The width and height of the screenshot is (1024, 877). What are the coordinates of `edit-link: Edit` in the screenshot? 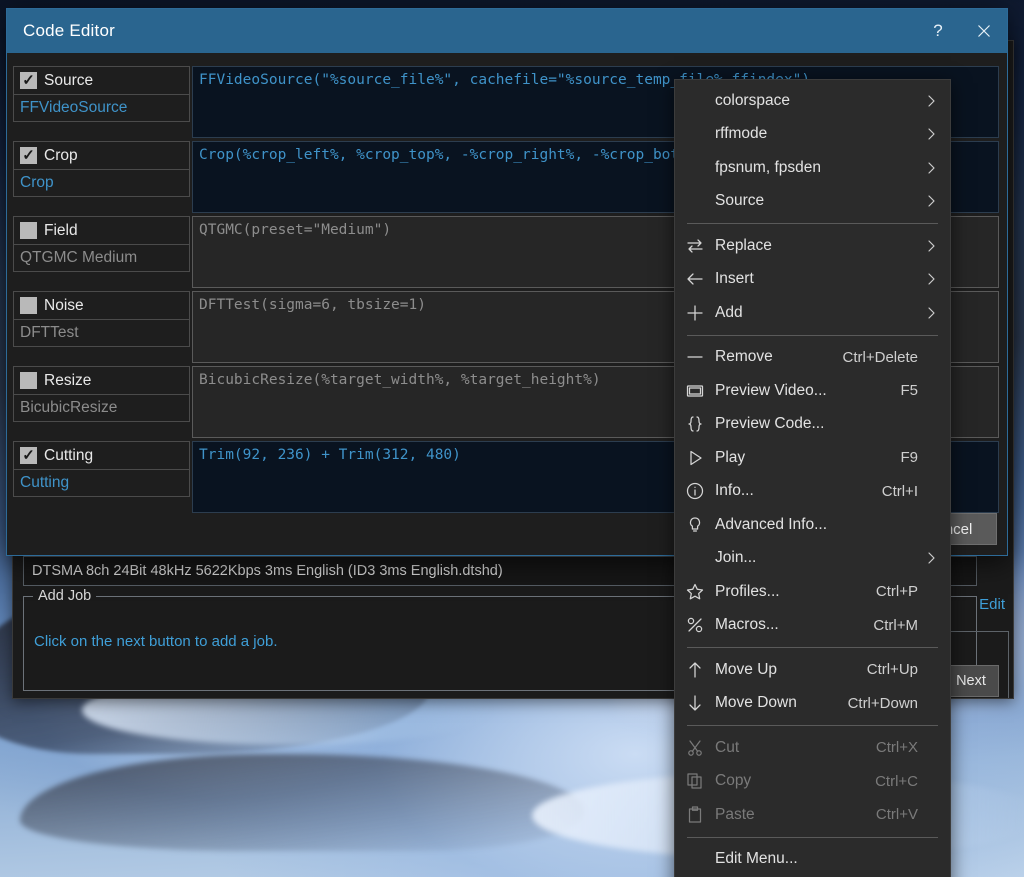 It's located at (992, 604).